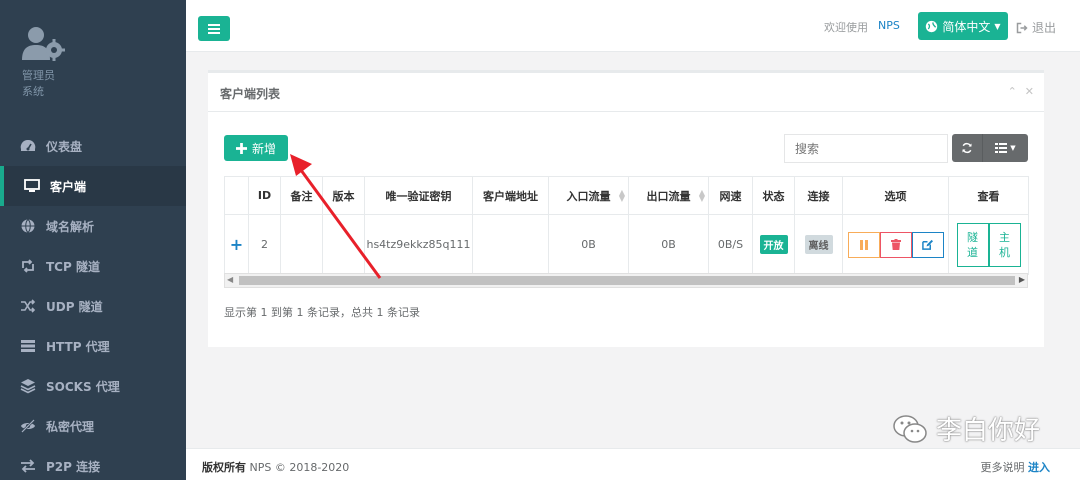 This screenshot has height=480, width=1080. I want to click on pause-button, so click(863, 244).